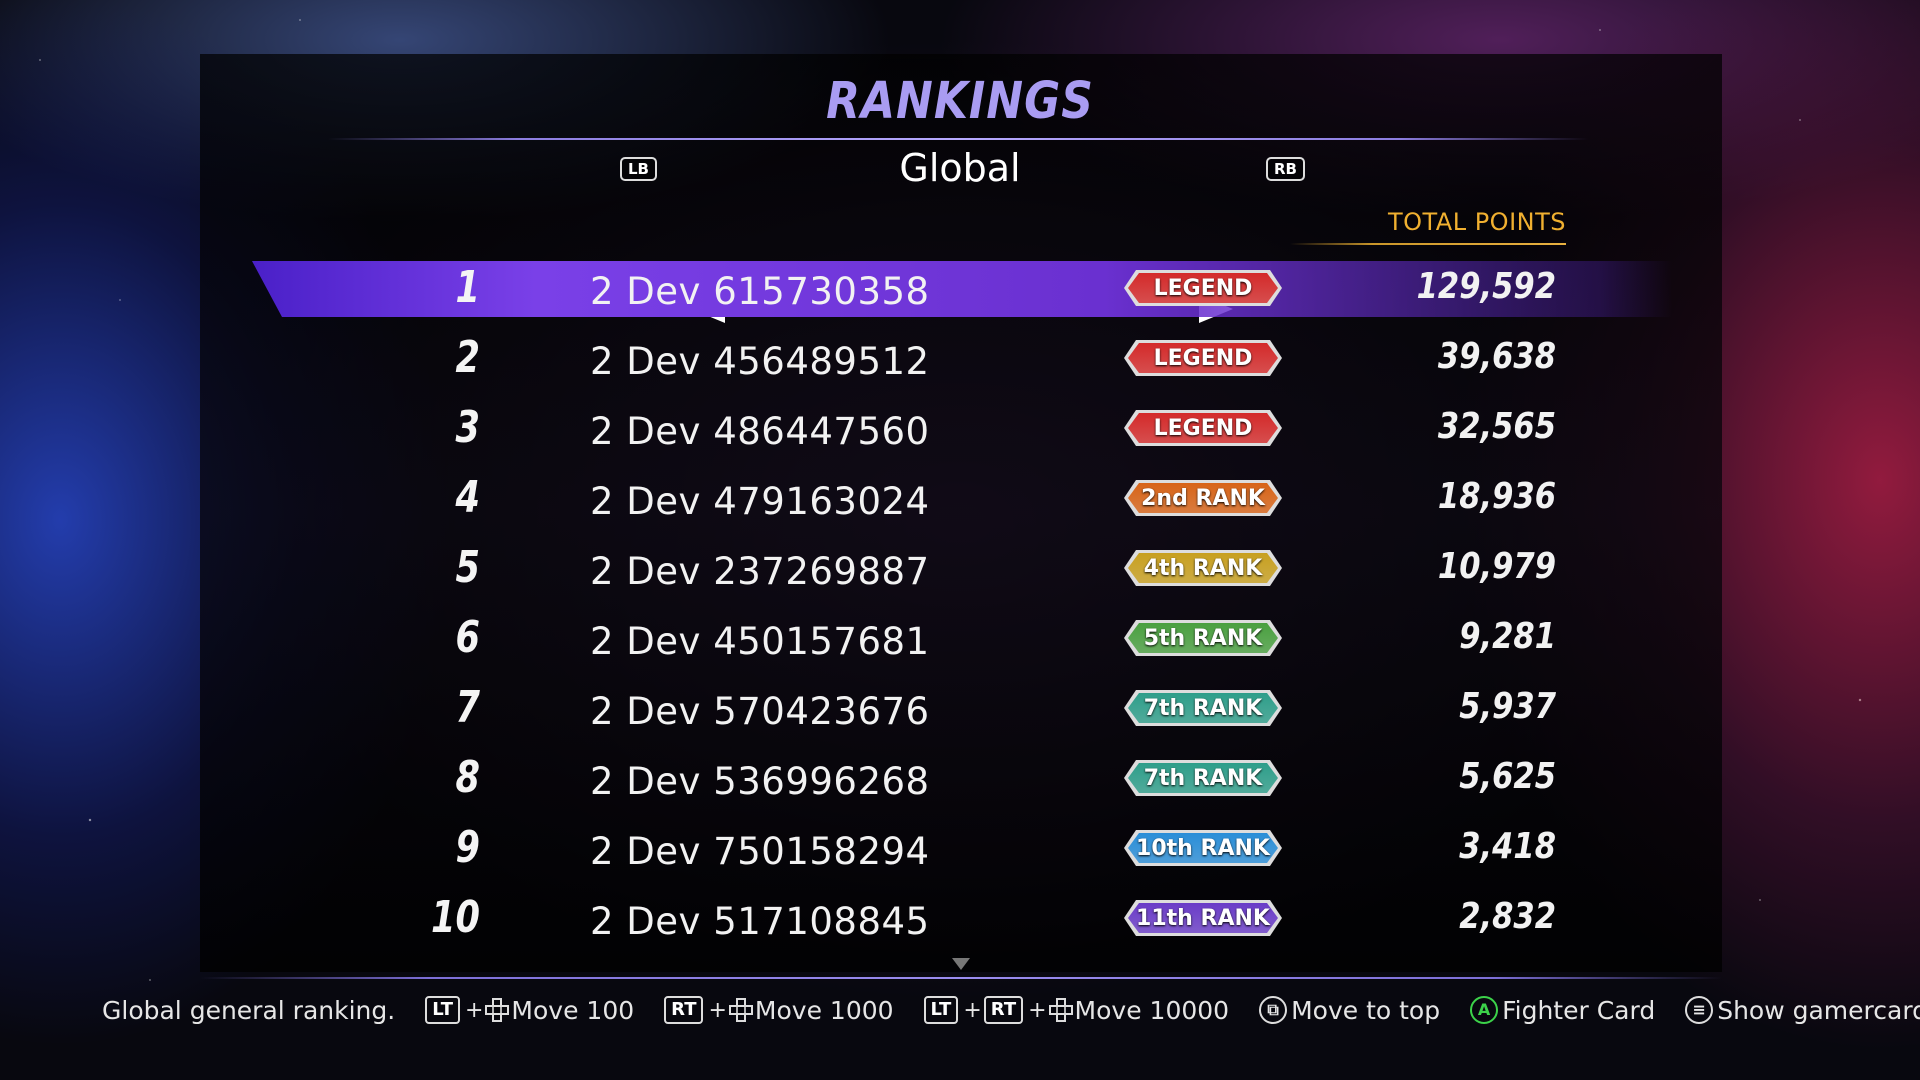 The width and height of the screenshot is (1920, 1080). I want to click on total-points: 3,418, so click(1507, 846).